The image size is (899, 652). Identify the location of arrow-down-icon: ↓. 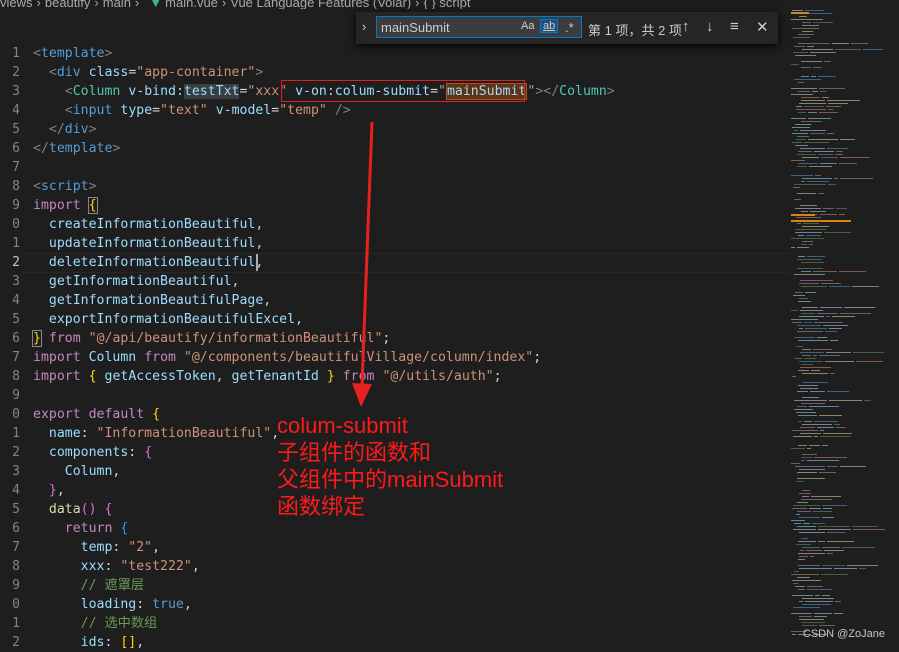
(710, 26).